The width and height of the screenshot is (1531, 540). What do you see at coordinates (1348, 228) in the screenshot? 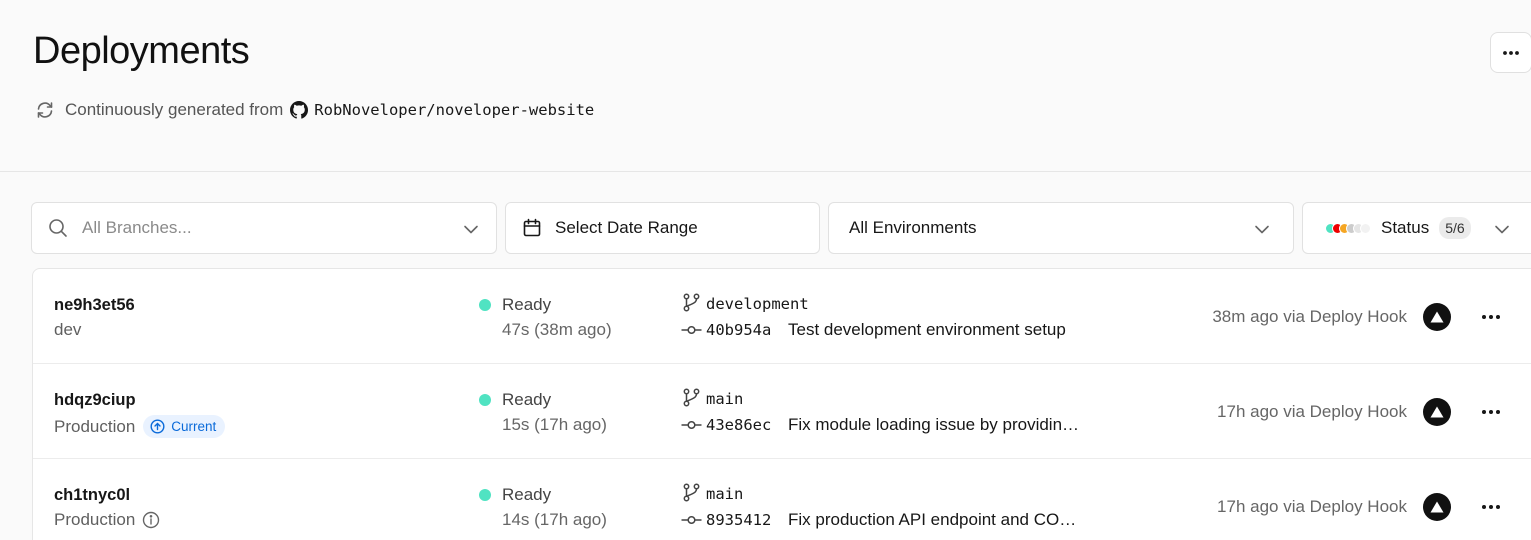
I see `status-color-dots` at bounding box center [1348, 228].